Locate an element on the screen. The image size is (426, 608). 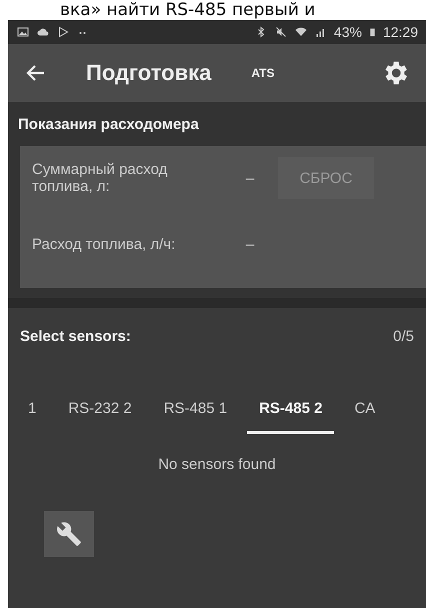
reading-label: Расход топлива, л/ч: is located at coordinates (104, 244).